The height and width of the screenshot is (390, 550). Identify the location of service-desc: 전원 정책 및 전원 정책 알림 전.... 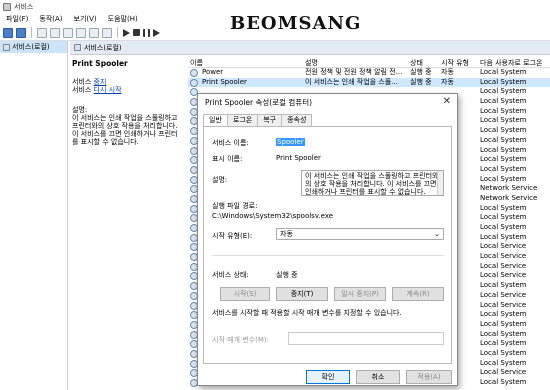
(354, 72).